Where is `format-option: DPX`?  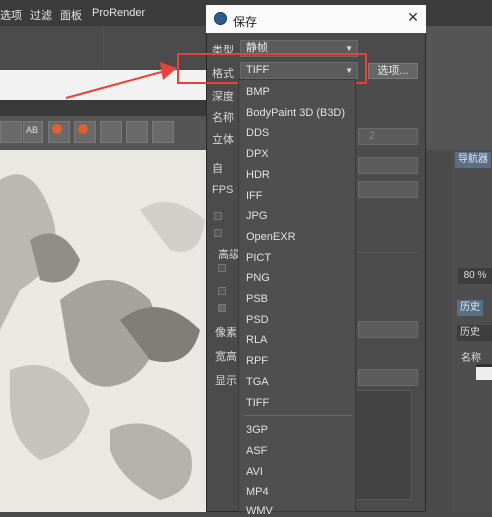 format-option: DPX is located at coordinates (257, 154).